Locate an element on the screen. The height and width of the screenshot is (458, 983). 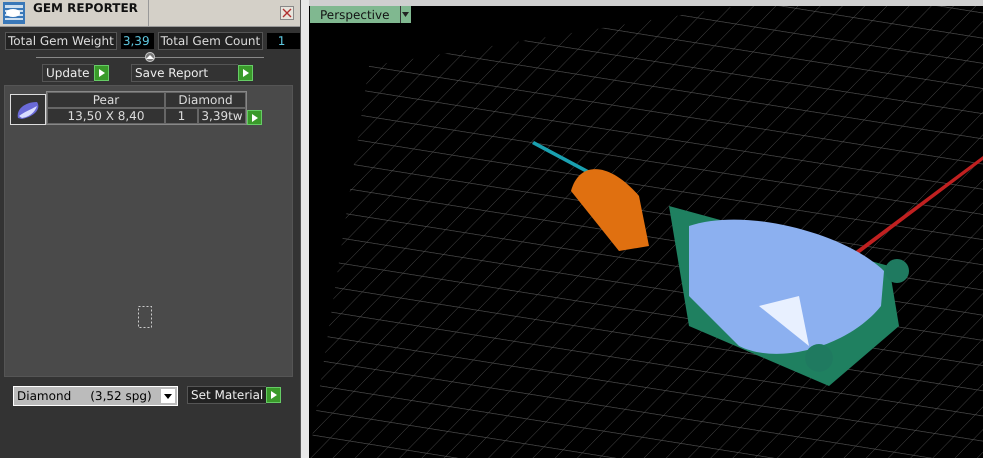
view-mode-button: Perspective is located at coordinates (355, 14).